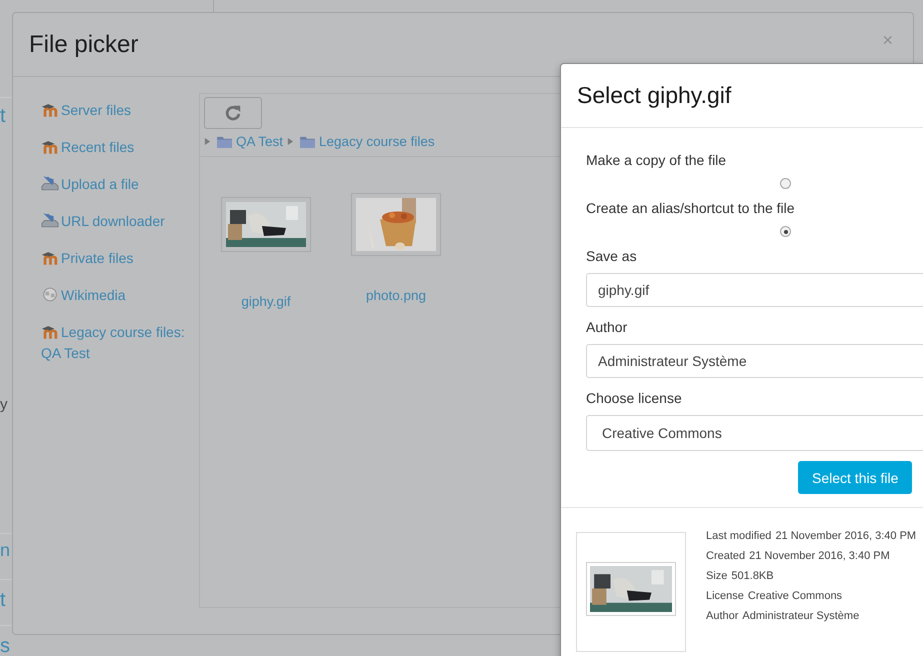  Describe the element at coordinates (725, 596) in the screenshot. I see `detail-label: License` at that location.